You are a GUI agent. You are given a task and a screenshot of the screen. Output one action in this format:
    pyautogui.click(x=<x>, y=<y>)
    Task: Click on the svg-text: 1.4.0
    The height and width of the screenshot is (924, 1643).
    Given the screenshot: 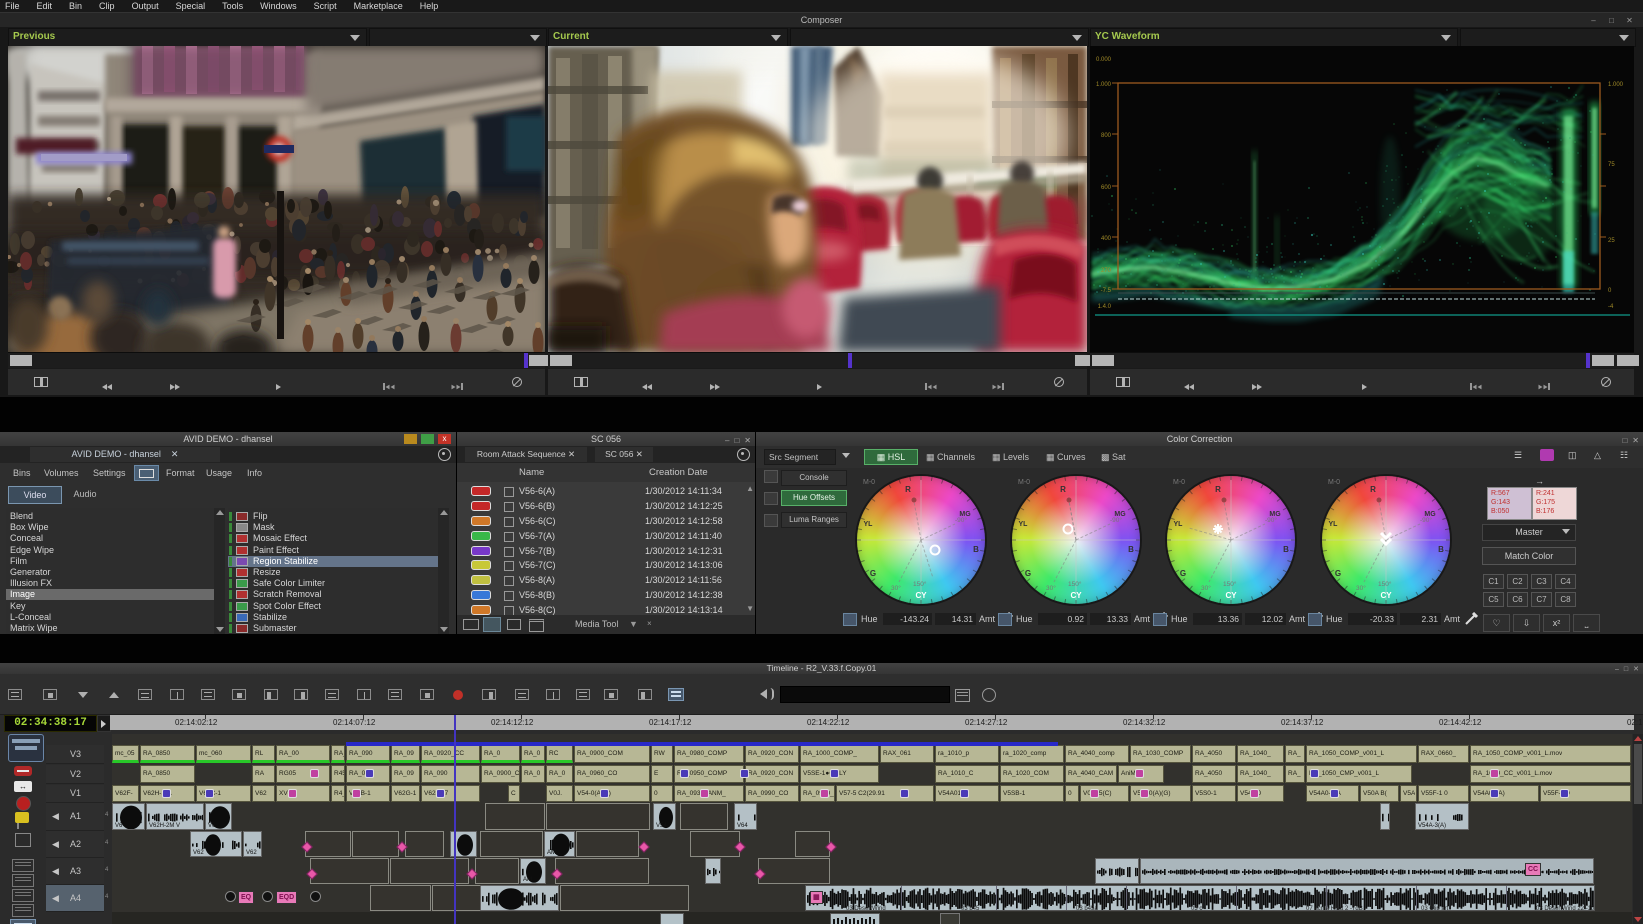 What is the action you would take?
    pyautogui.click(x=1105, y=307)
    